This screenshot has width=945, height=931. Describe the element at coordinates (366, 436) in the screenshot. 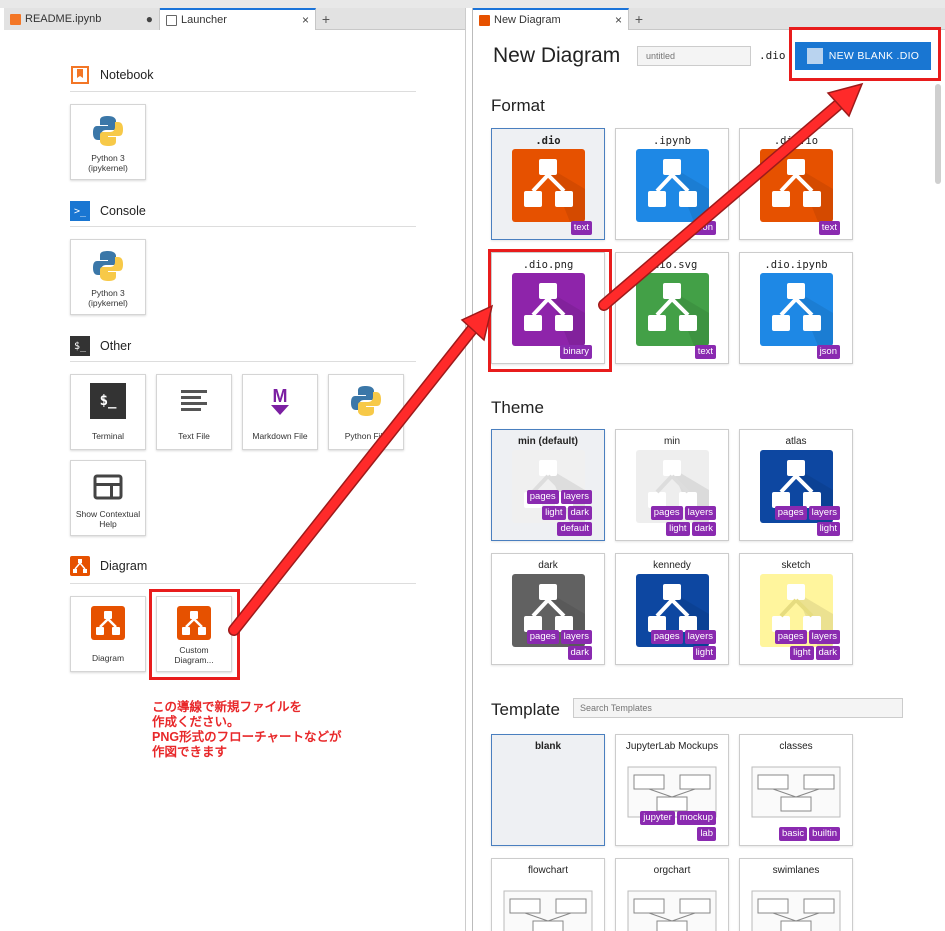

I see `card-label: Python File` at that location.